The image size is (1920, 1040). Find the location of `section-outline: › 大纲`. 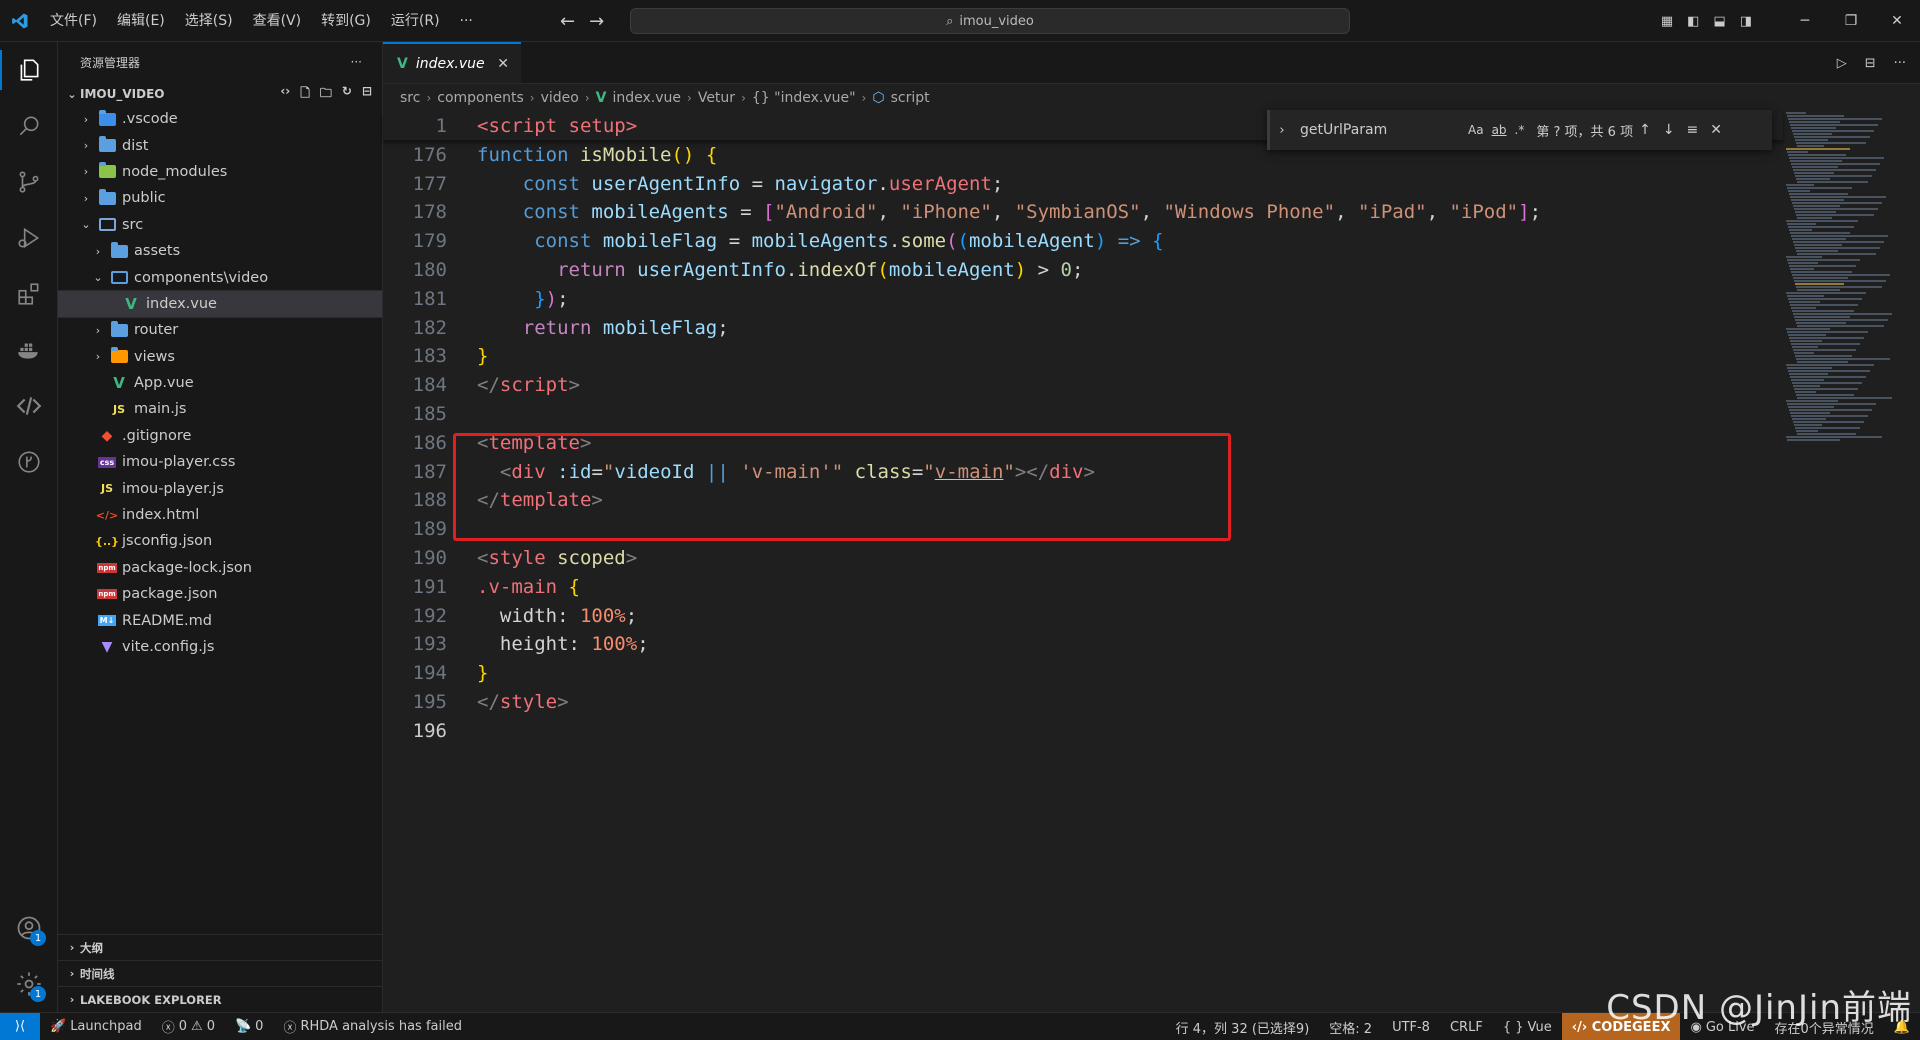

section-outline: › 大纲 is located at coordinates (220, 947).